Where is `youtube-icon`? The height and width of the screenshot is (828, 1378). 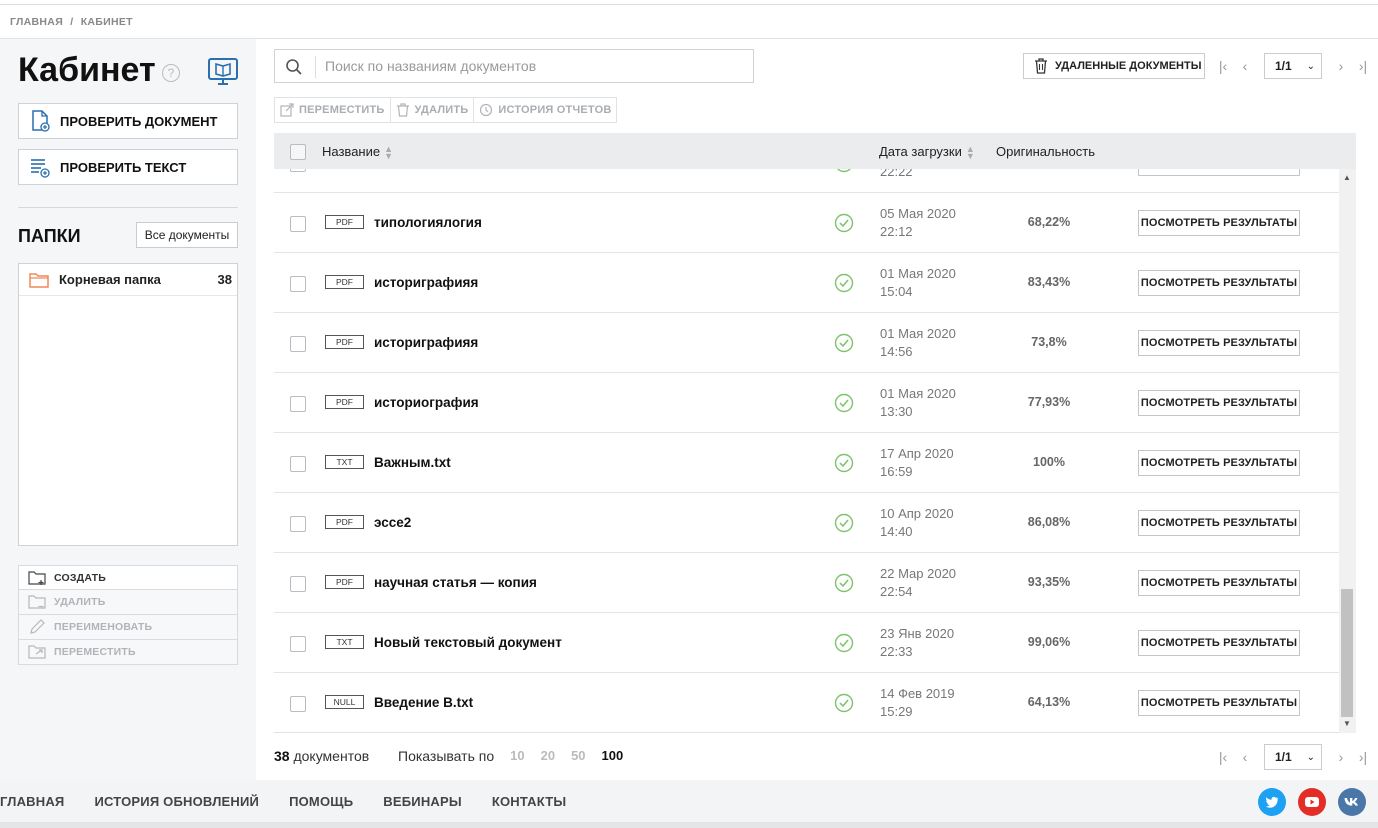
youtube-icon is located at coordinates (1312, 802).